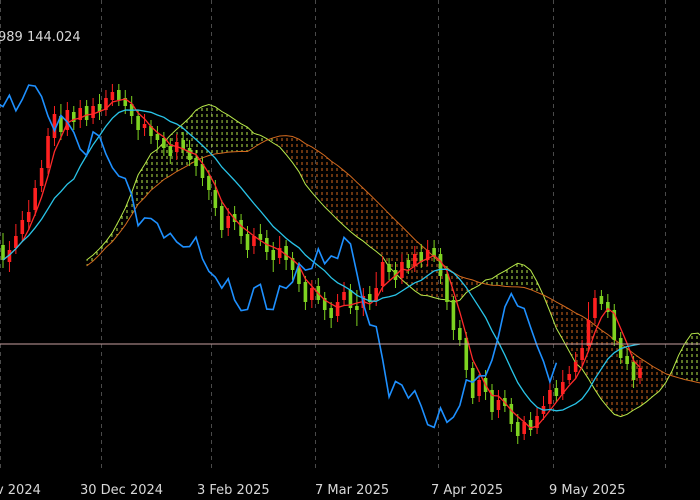 The image size is (700, 500). What do you see at coordinates (233, 490) in the screenshot?
I see `x-tick-label: 3 Feb 2025` at bounding box center [233, 490].